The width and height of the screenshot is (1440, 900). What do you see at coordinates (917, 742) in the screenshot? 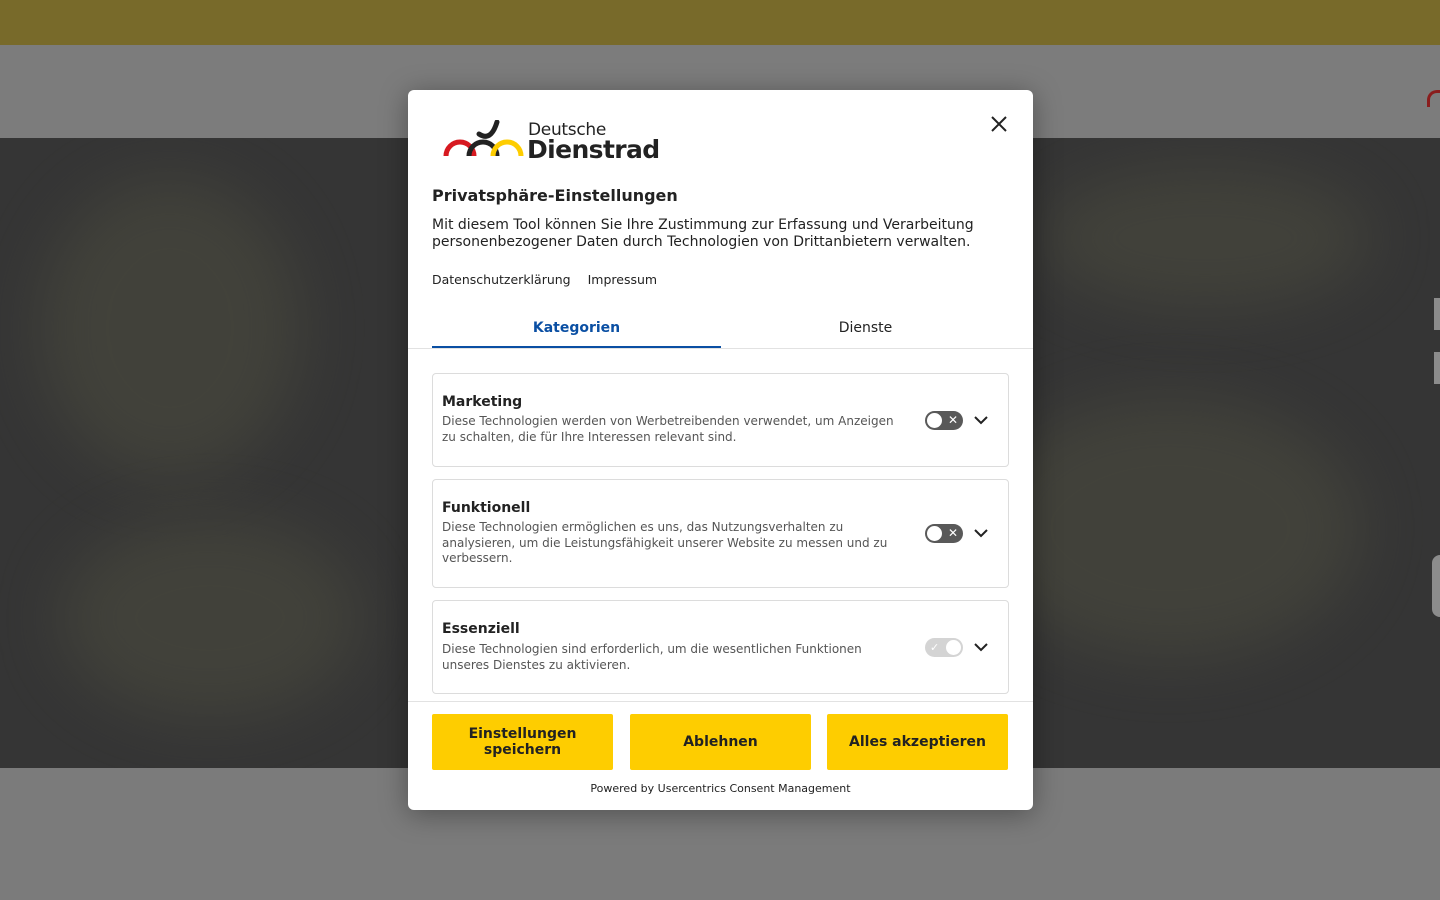
I see `accept-all-button: Alles akzeptieren` at bounding box center [917, 742].